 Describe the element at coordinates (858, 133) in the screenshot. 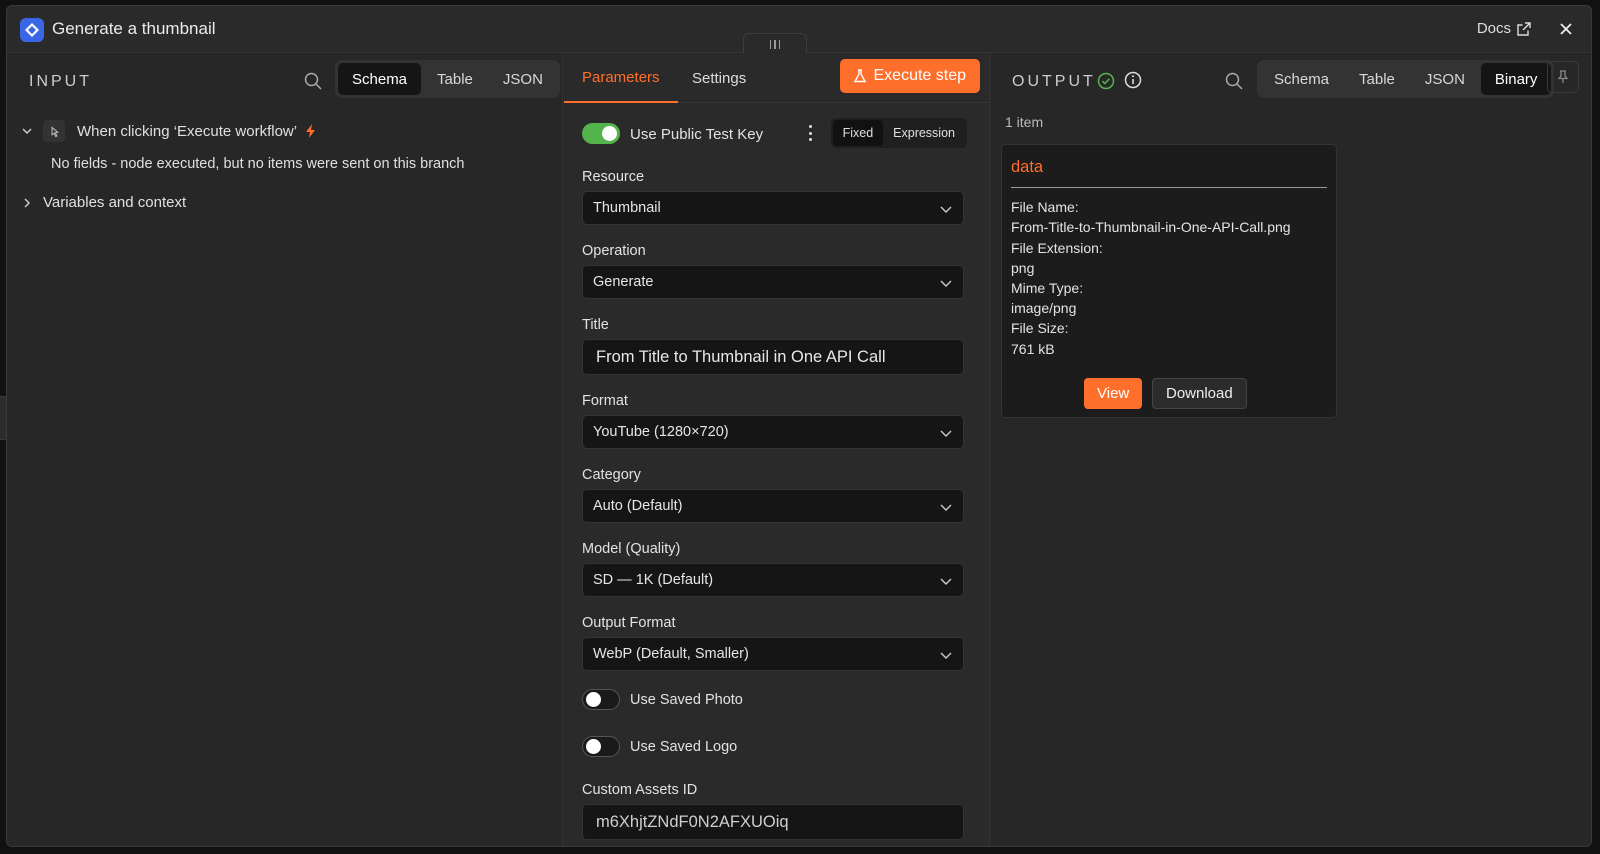

I see `mode-fixed: Fixed` at that location.